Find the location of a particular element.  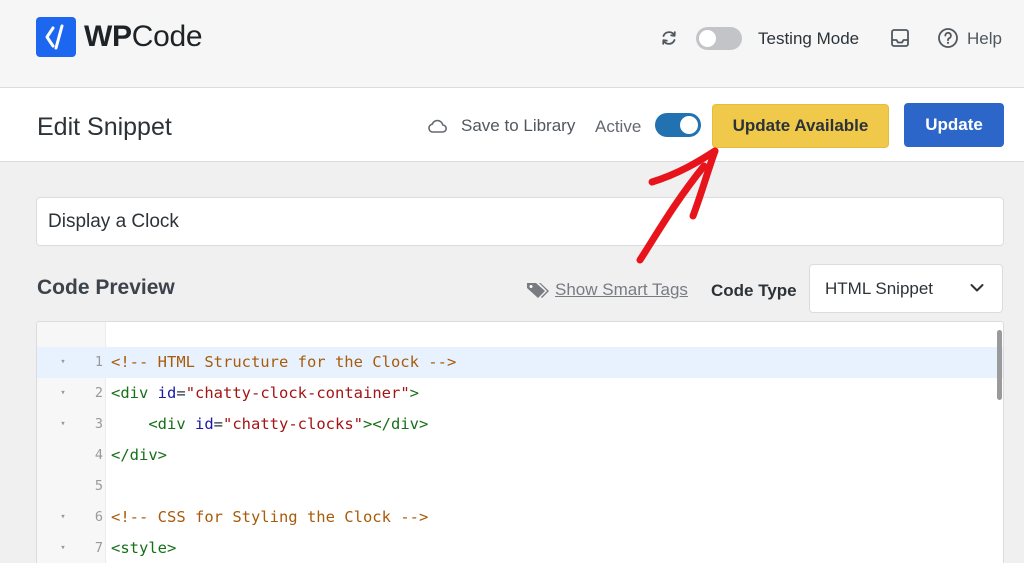

editor-scrollbar is located at coordinates (999, 365).